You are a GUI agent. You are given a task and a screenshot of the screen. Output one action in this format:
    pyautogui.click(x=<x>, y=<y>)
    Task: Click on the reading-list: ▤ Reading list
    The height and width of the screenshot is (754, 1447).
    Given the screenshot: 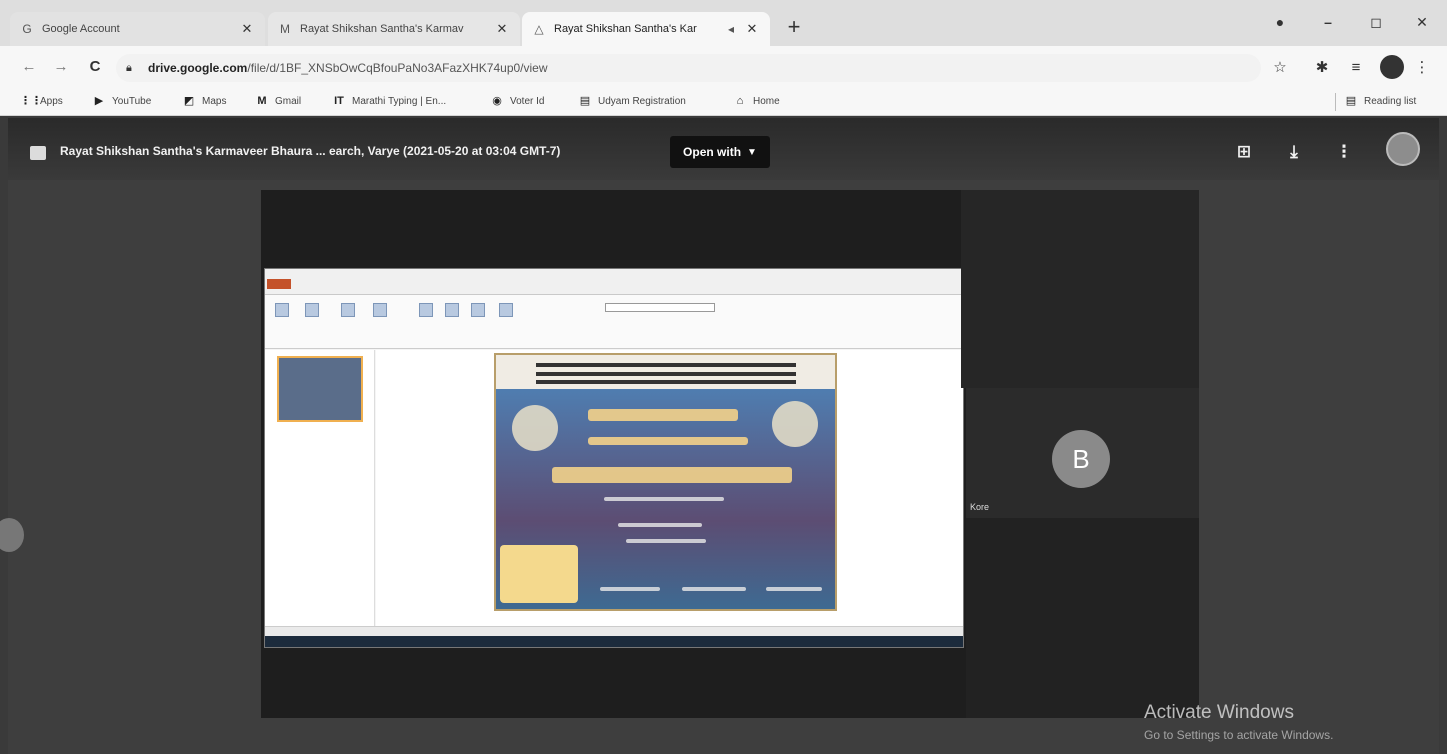 What is the action you would take?
    pyautogui.click(x=1380, y=101)
    